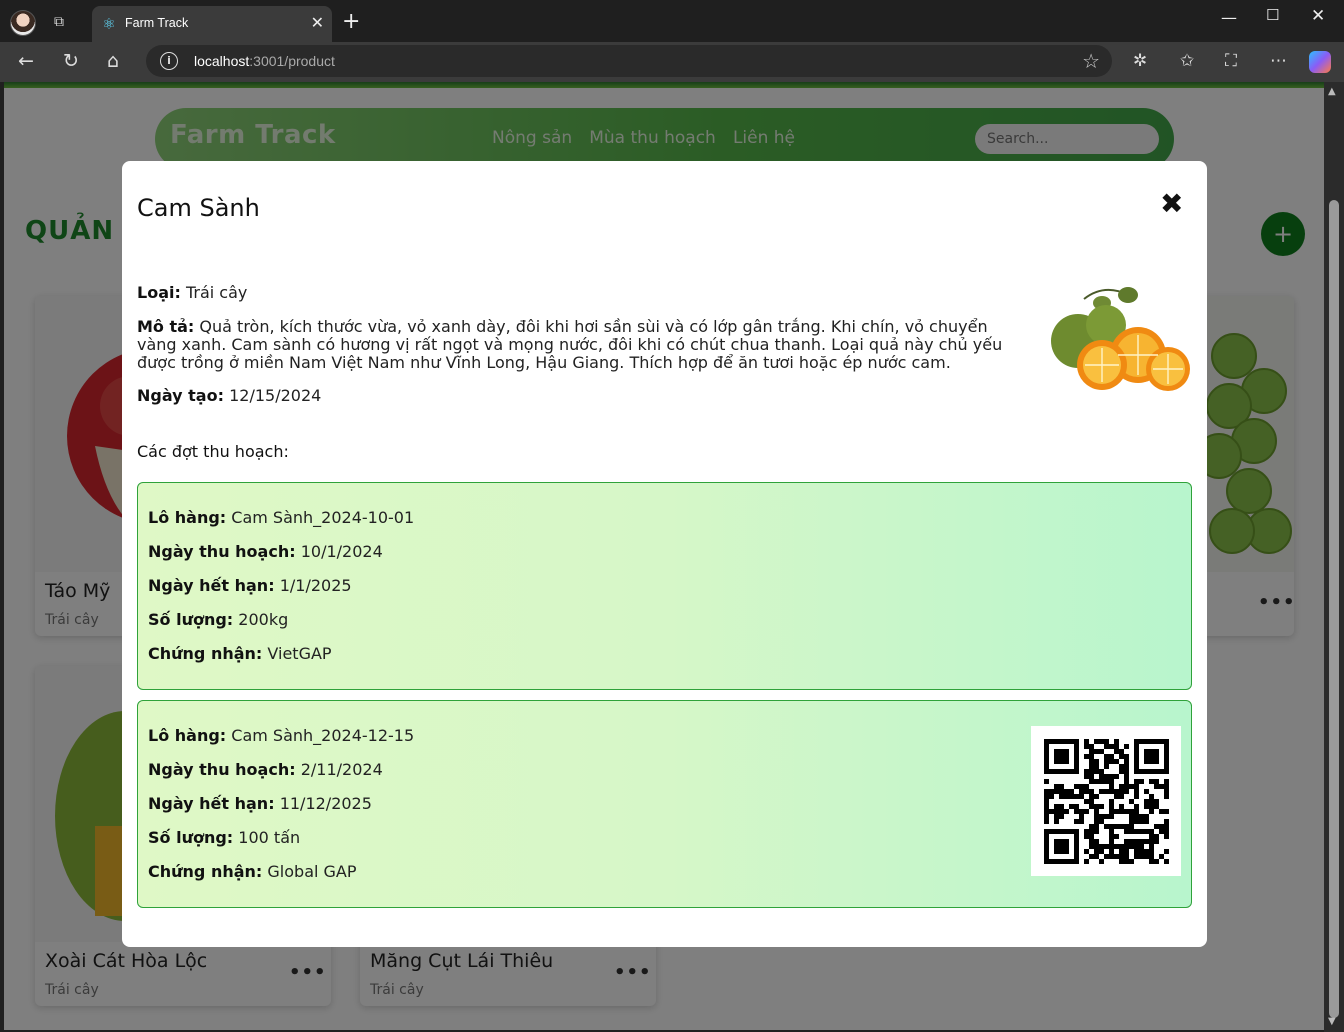 The height and width of the screenshot is (1032, 1344). What do you see at coordinates (317, 23) in the screenshot?
I see `tab-close-icon: ✕` at bounding box center [317, 23].